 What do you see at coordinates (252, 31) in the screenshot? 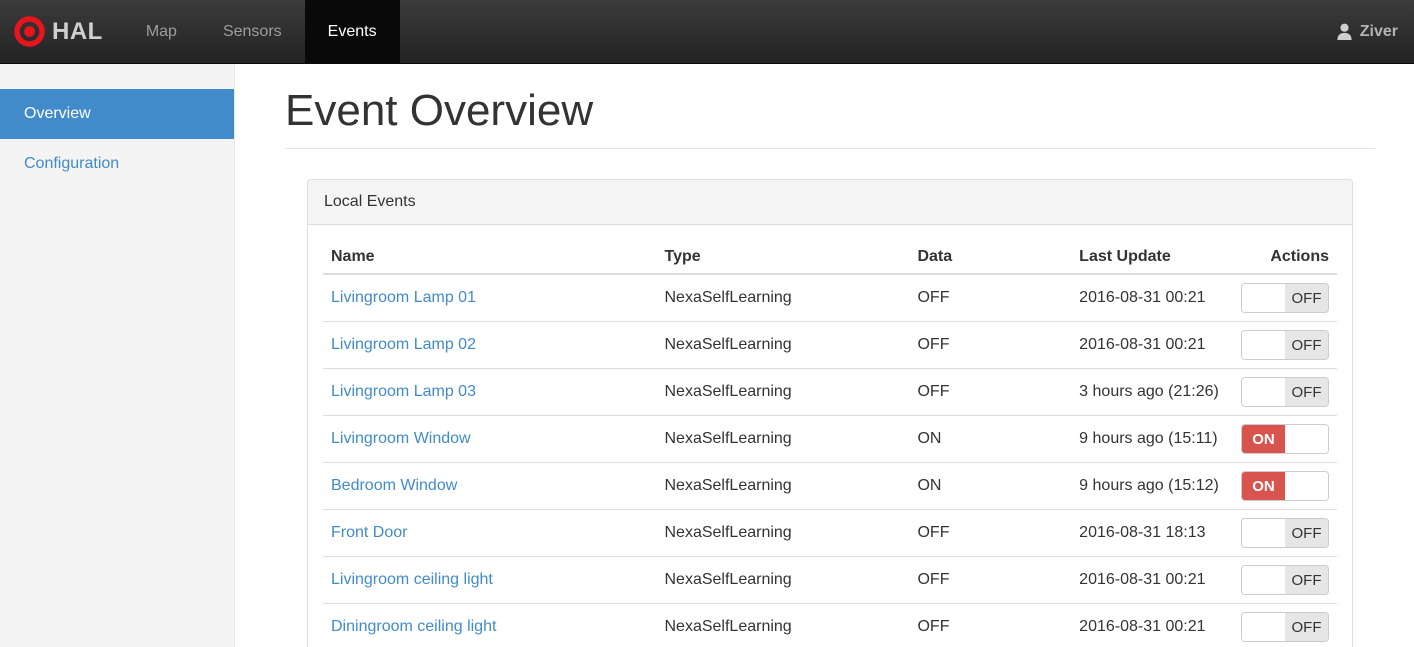
I see `nav-item: Sensors` at bounding box center [252, 31].